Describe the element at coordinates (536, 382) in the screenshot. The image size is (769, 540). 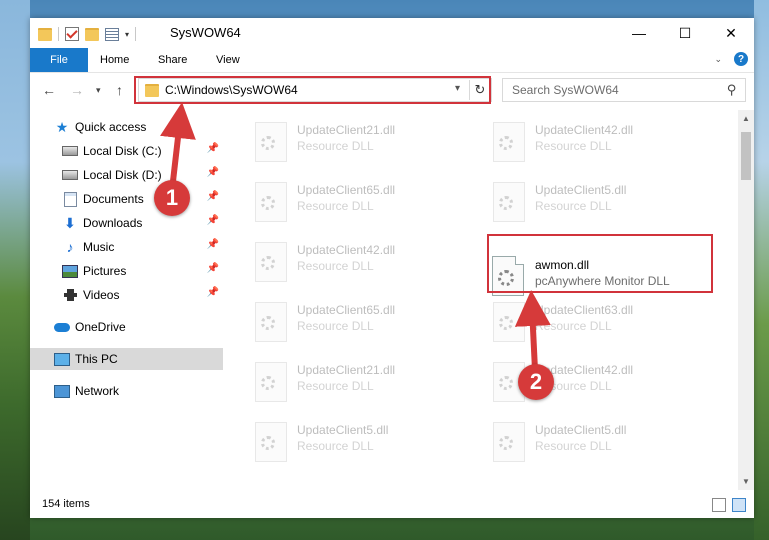
I see `callout-badge-2: 2` at that location.